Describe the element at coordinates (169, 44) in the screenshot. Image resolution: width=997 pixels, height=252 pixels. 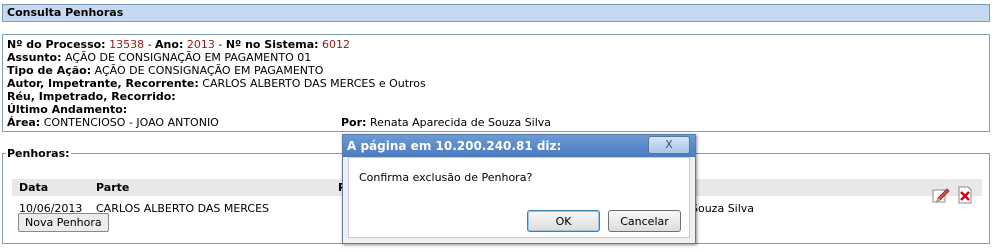
I see `ano-label: Ano:` at that location.